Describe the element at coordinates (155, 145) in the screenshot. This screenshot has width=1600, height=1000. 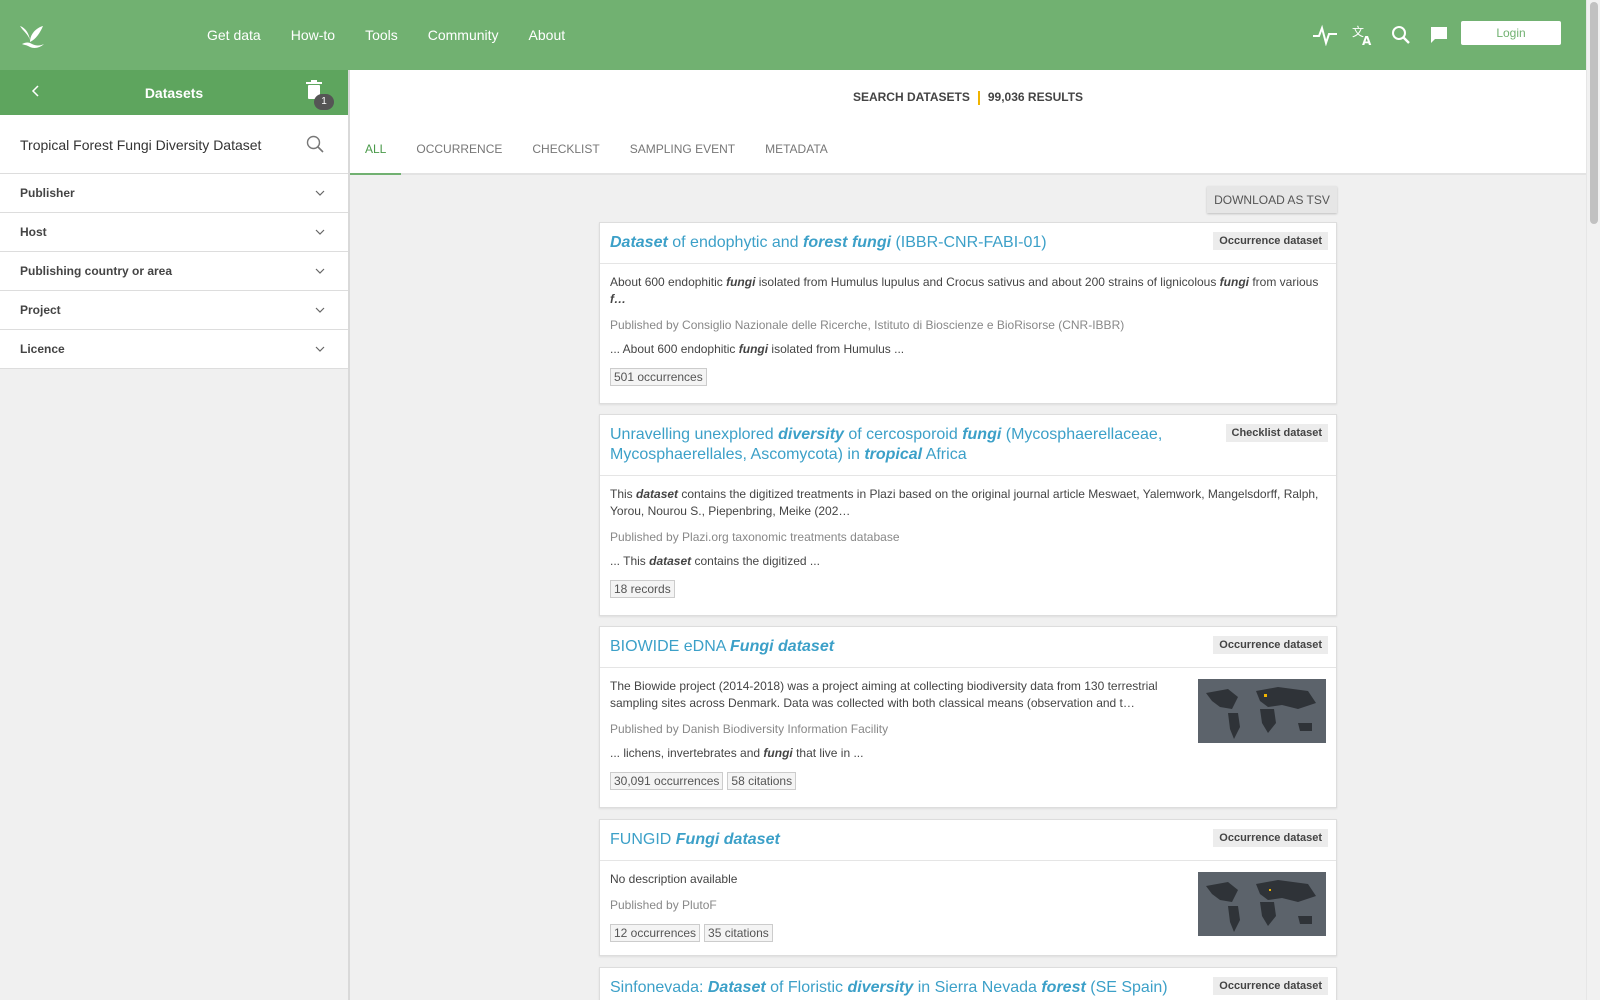
I see `dataset-search-input` at that location.